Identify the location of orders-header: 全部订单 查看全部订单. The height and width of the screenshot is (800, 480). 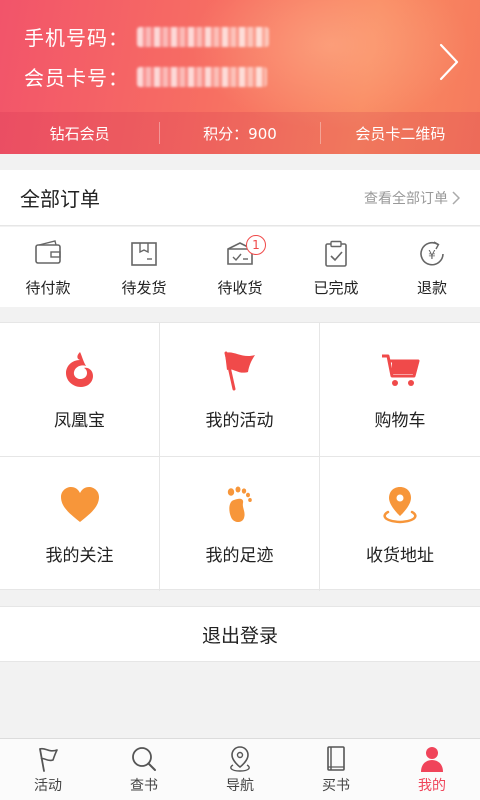
(240, 198).